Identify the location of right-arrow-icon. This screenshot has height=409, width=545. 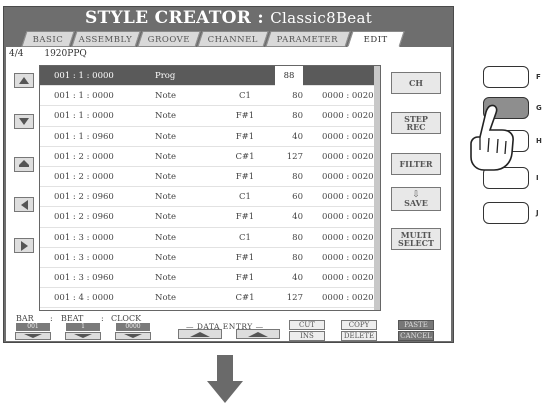
(24, 245).